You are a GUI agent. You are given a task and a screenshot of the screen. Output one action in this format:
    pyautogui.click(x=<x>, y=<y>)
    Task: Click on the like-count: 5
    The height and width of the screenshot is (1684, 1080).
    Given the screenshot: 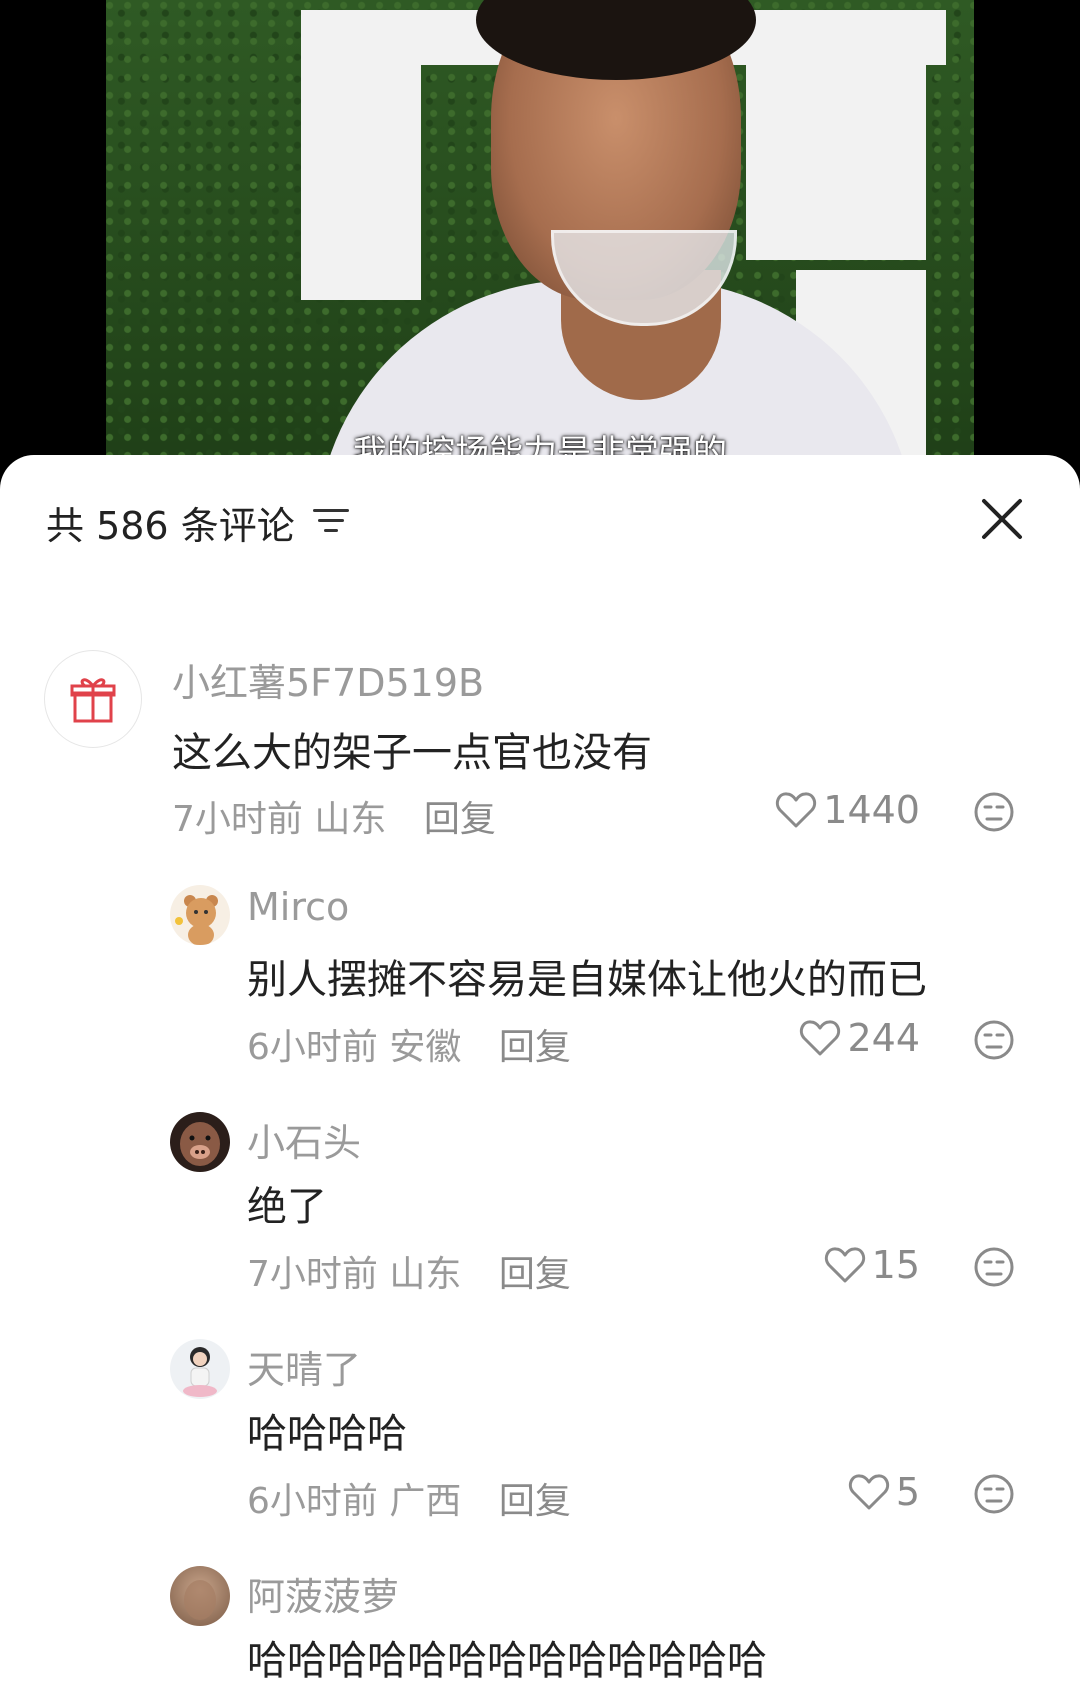 What is the action you would take?
    pyautogui.click(x=907, y=1492)
    